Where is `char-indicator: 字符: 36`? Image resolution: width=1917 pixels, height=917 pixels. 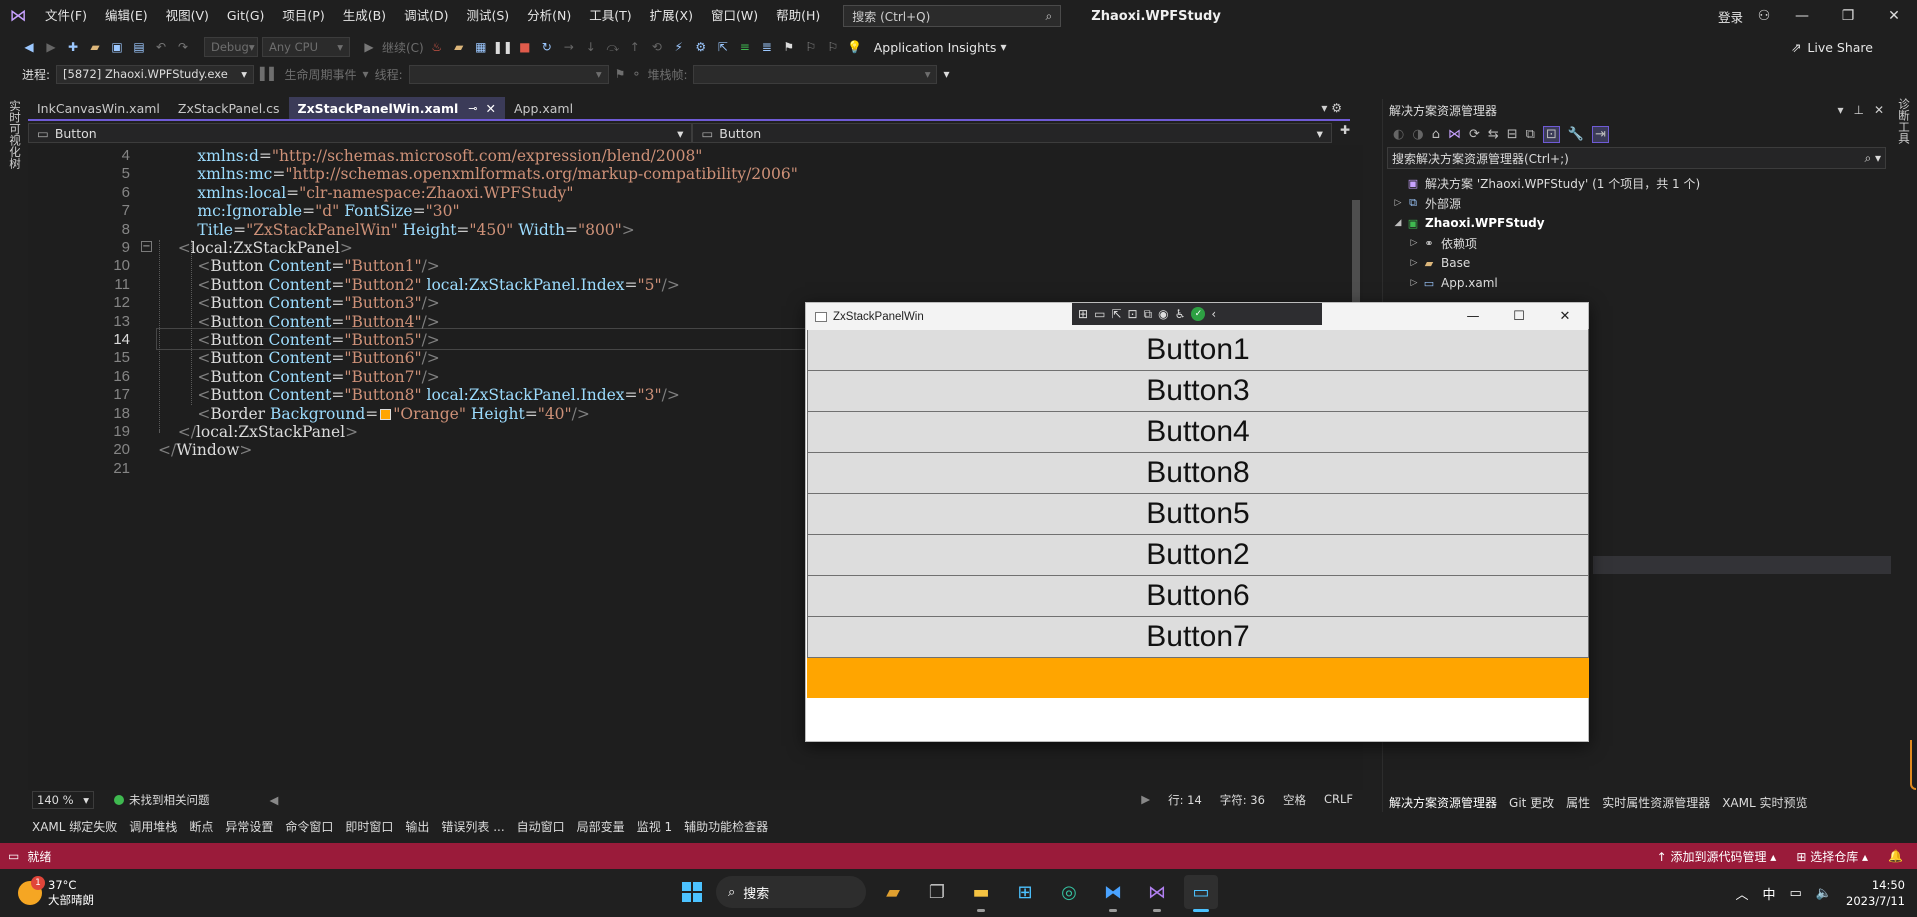 char-indicator: 字符: 36 is located at coordinates (1242, 800).